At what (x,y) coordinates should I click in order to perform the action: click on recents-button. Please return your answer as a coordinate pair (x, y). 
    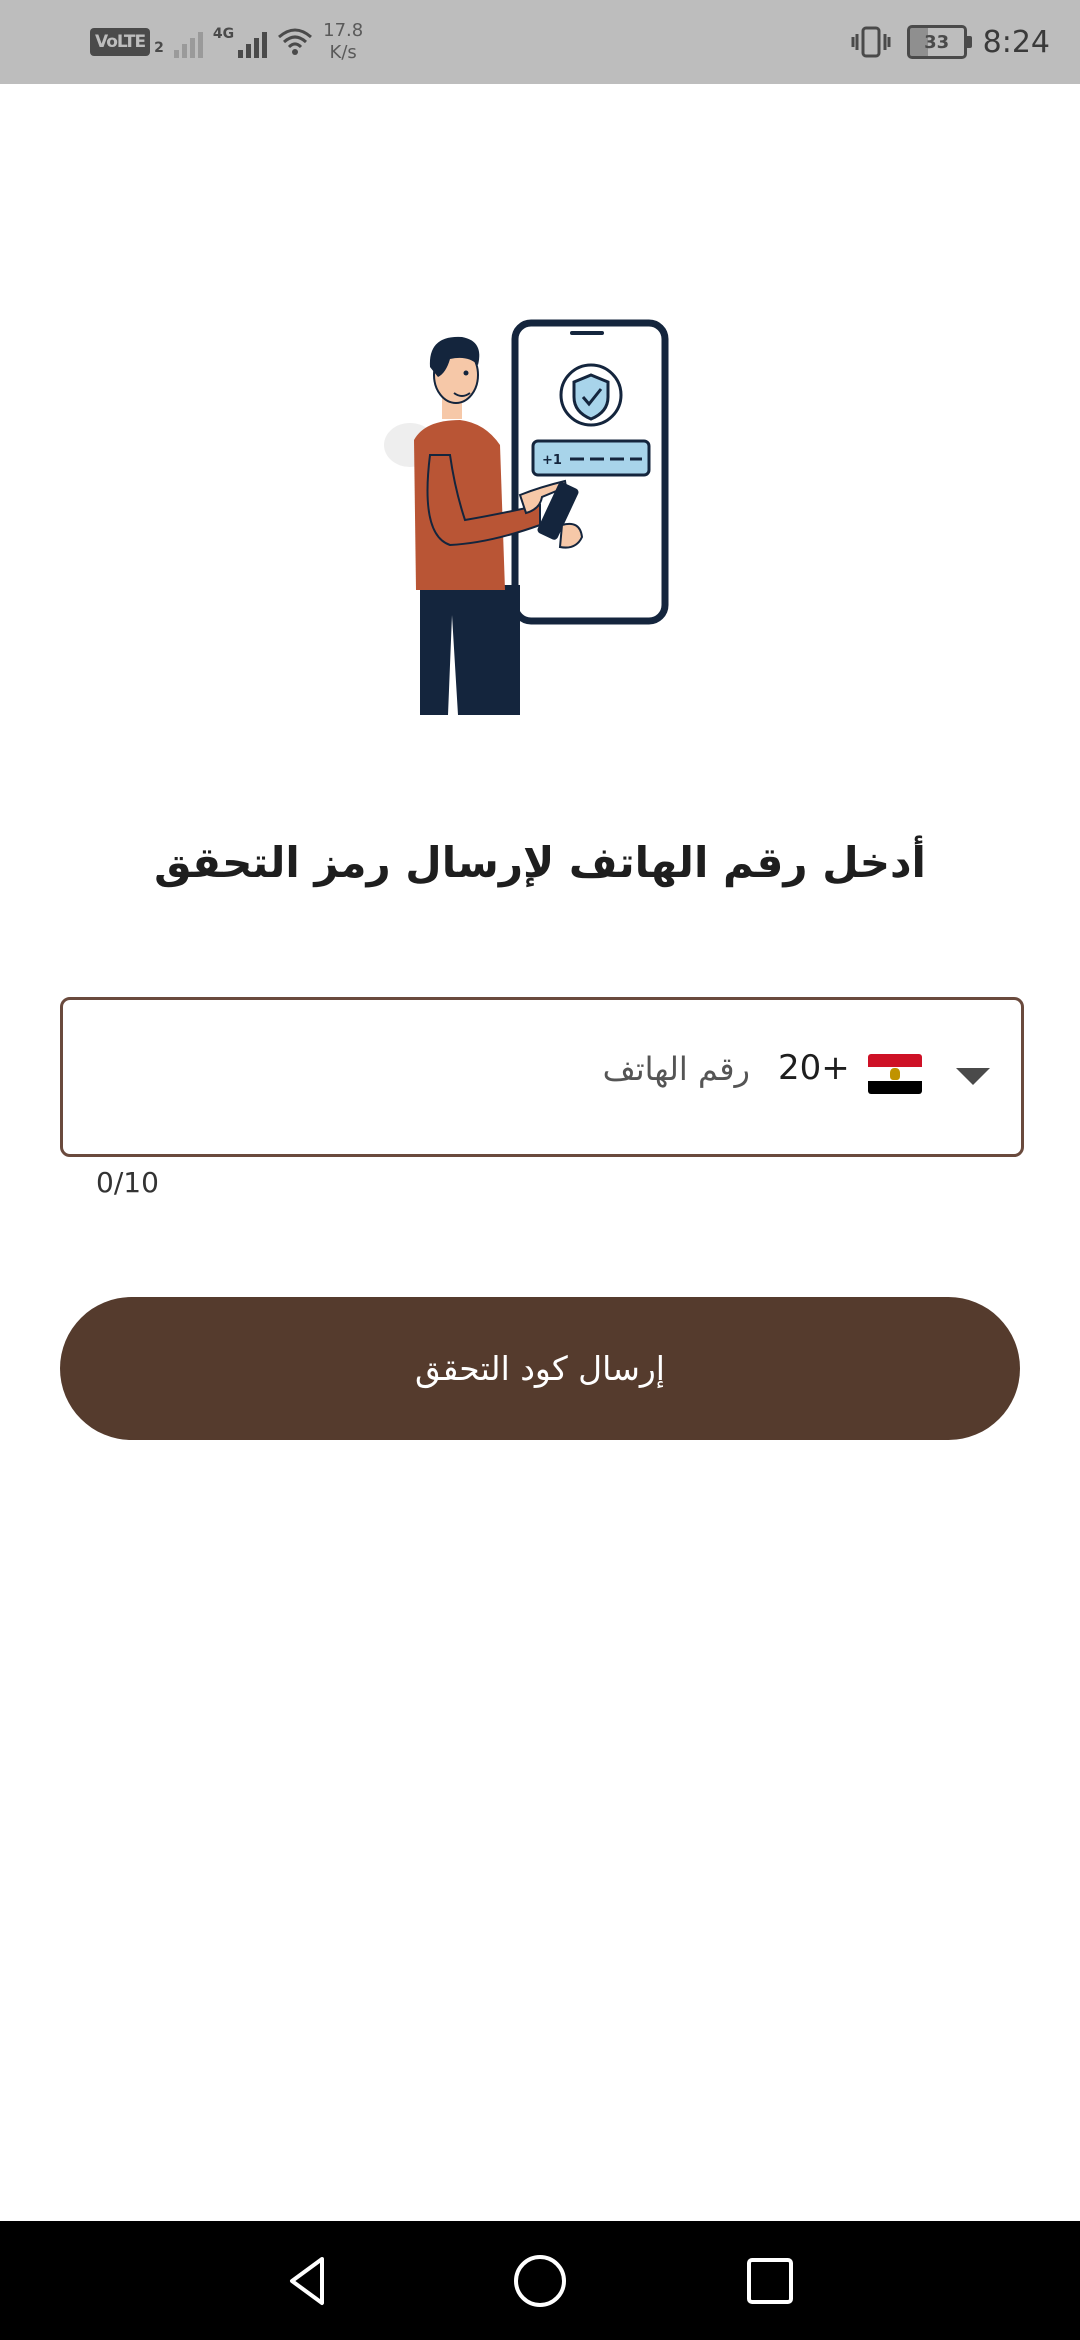
    Looking at the image, I should click on (770, 2281).